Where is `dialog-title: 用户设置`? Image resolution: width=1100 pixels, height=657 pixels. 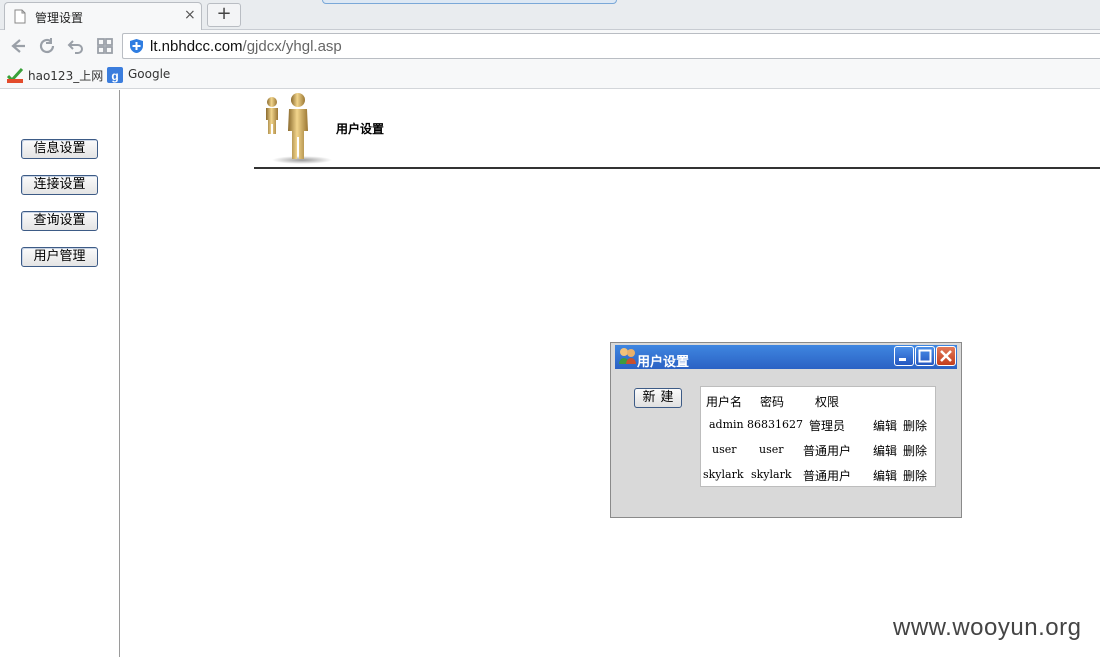
dialog-title: 用户设置 is located at coordinates (663, 362).